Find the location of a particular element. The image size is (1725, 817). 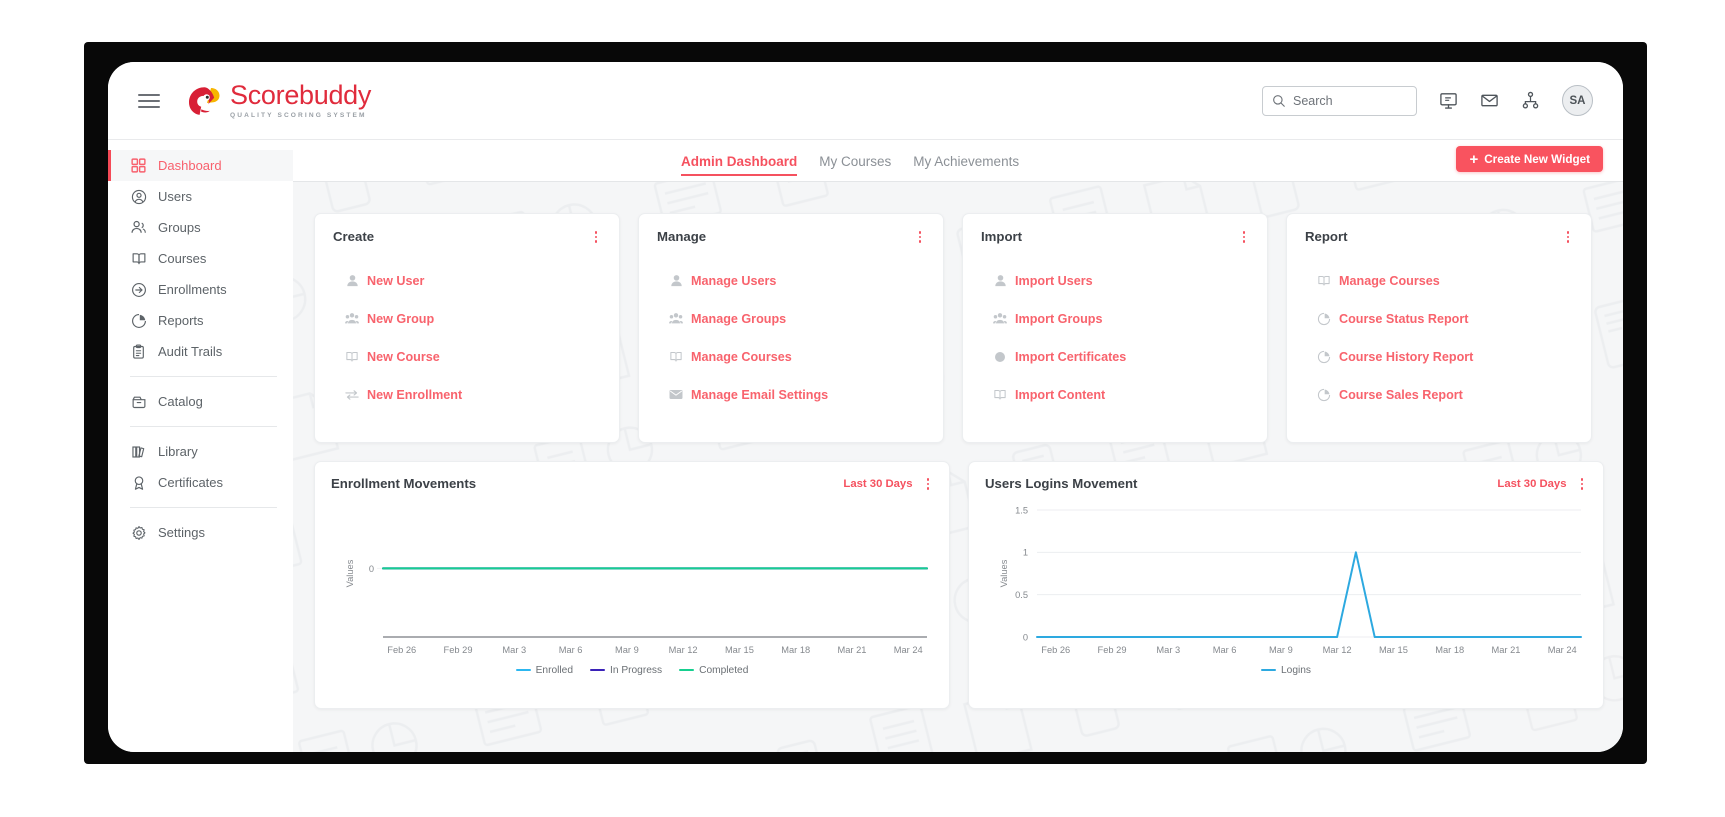

card-link-import-groups: Import Groups is located at coordinates (1115, 319).